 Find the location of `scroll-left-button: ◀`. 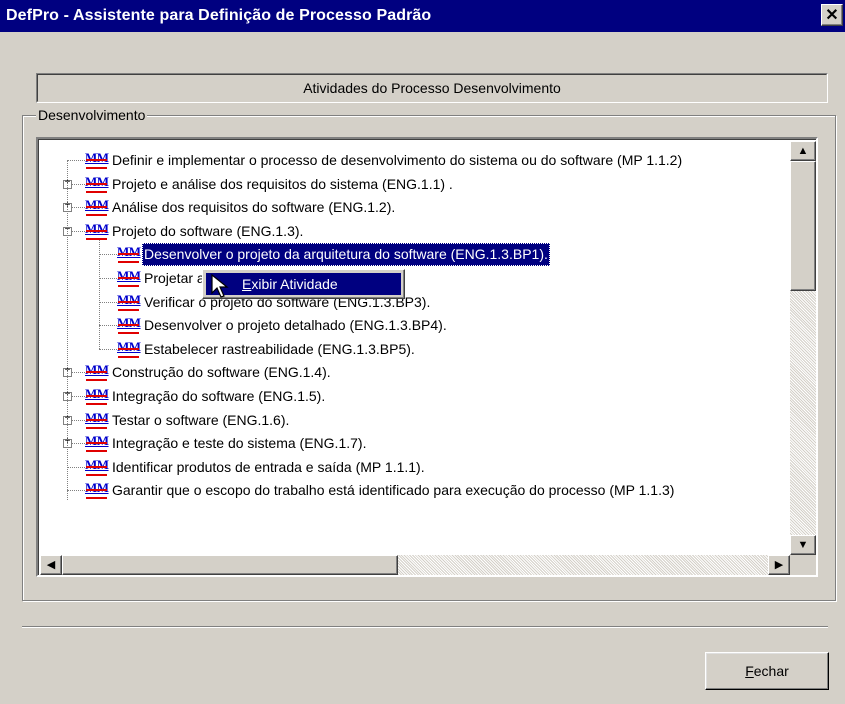

scroll-left-button: ◀ is located at coordinates (51, 565).